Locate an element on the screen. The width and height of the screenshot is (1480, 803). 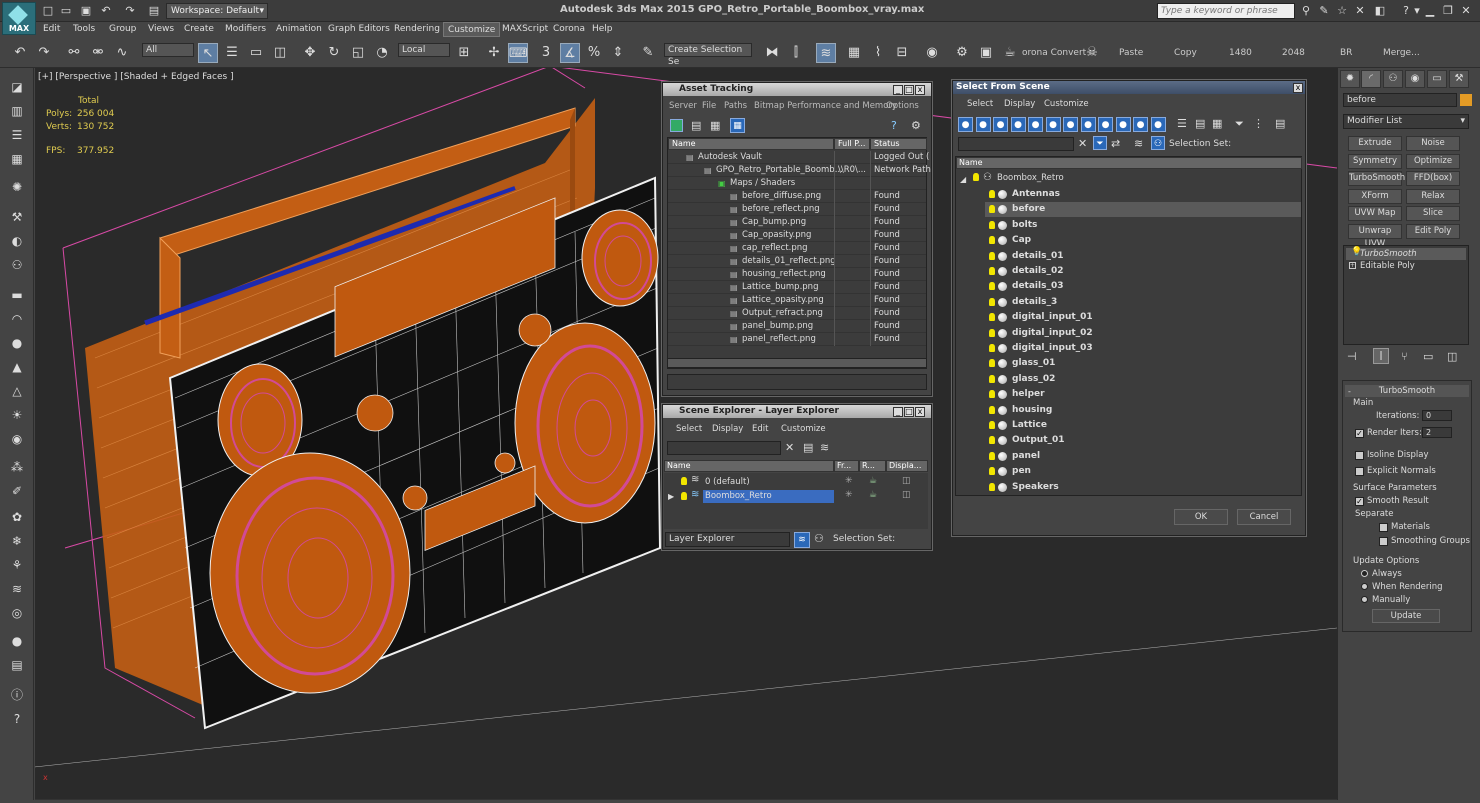
display-tab-icon: ▭ is located at coordinates (1437, 79).